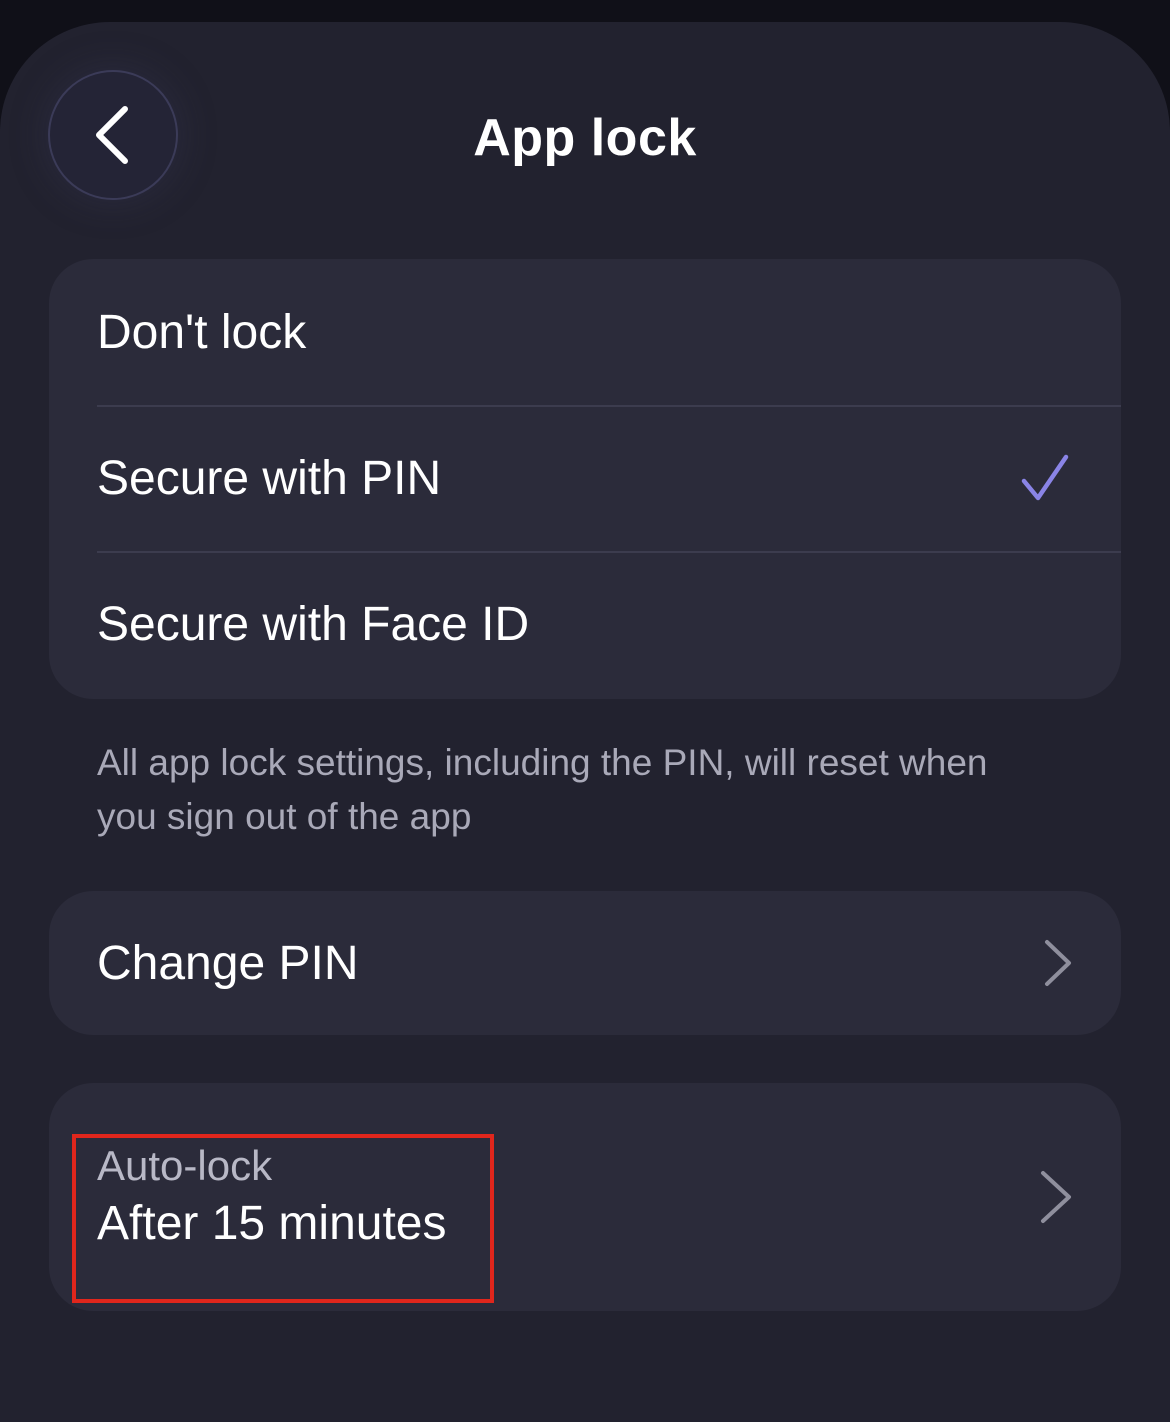 This screenshot has height=1422, width=1170. I want to click on auto-lock-group: Auto-lock After 15 minutes, so click(585, 1197).